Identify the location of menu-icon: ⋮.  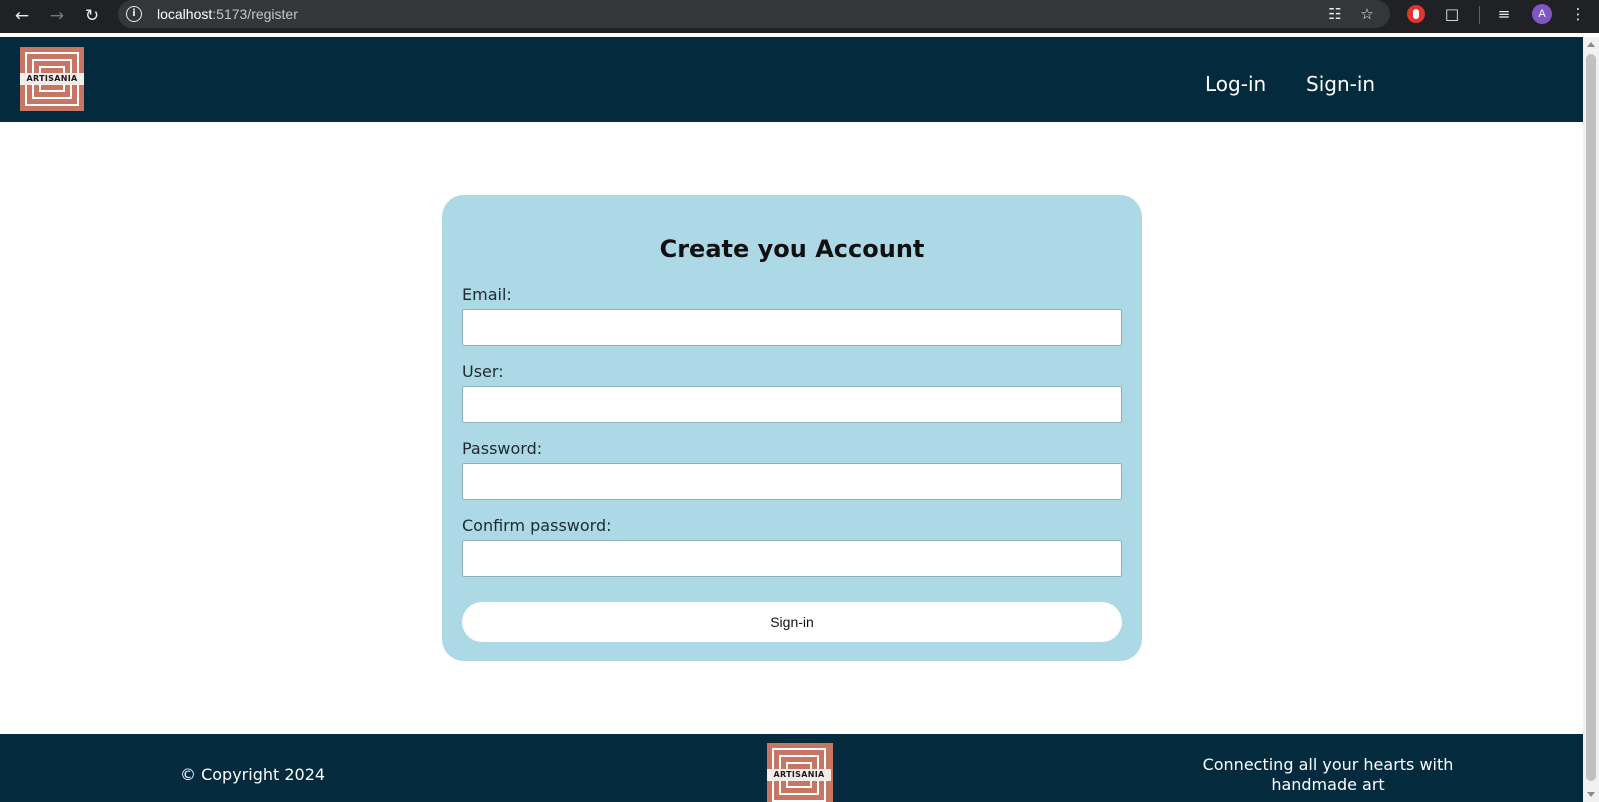
(1578, 14).